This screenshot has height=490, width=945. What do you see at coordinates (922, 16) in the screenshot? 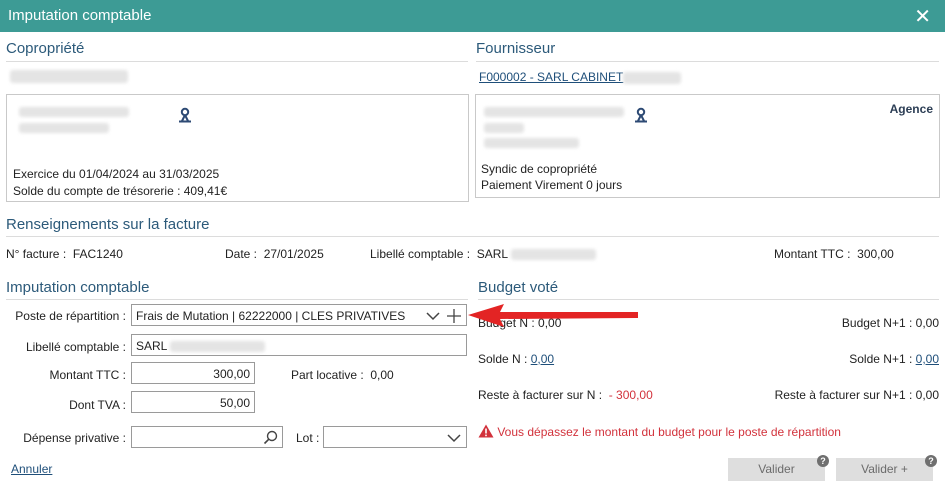
I see `close-icon: ✕` at bounding box center [922, 16].